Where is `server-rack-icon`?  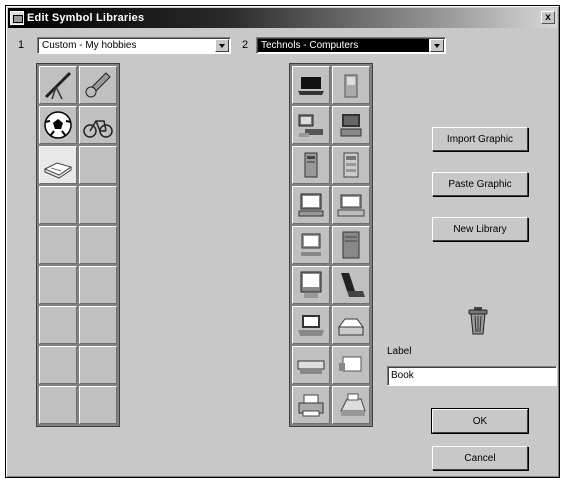
server-rack-icon is located at coordinates (351, 165).